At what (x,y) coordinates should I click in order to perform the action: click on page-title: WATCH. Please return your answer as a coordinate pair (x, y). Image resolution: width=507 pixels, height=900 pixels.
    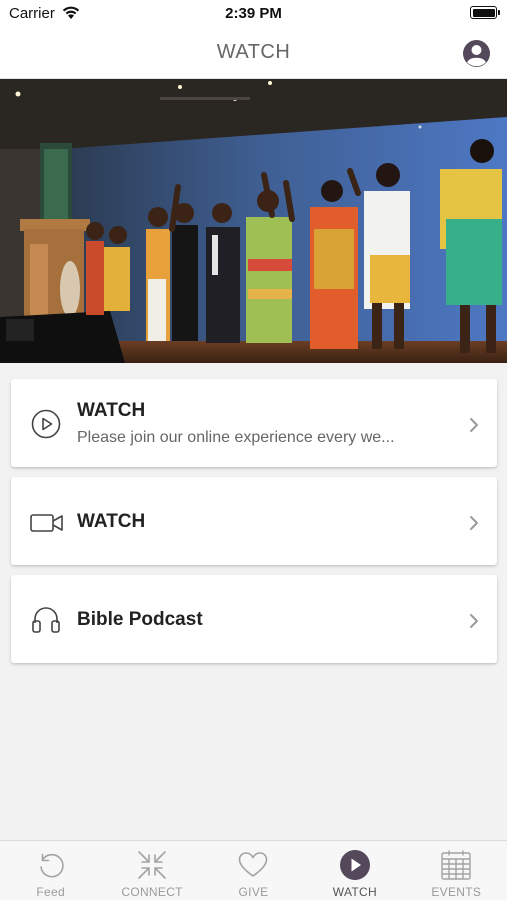
    Looking at the image, I should click on (253, 52).